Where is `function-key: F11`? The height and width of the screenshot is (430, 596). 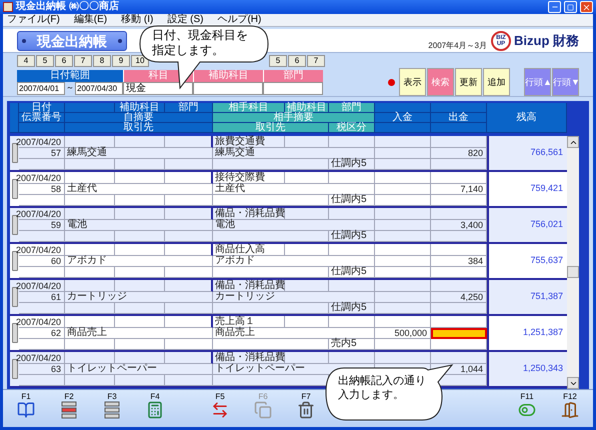 function-key: F11 is located at coordinates (527, 405).